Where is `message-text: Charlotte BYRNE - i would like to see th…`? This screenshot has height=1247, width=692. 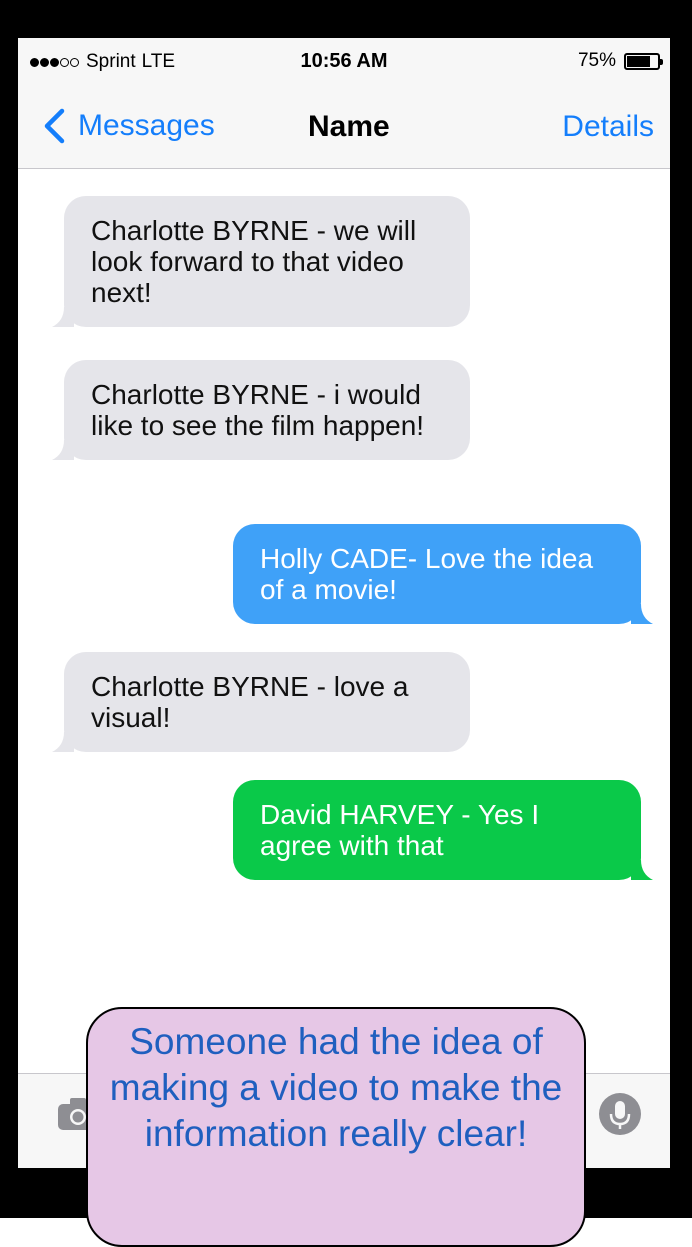
message-text: Charlotte BYRNE - i would like to see th… is located at coordinates (258, 410).